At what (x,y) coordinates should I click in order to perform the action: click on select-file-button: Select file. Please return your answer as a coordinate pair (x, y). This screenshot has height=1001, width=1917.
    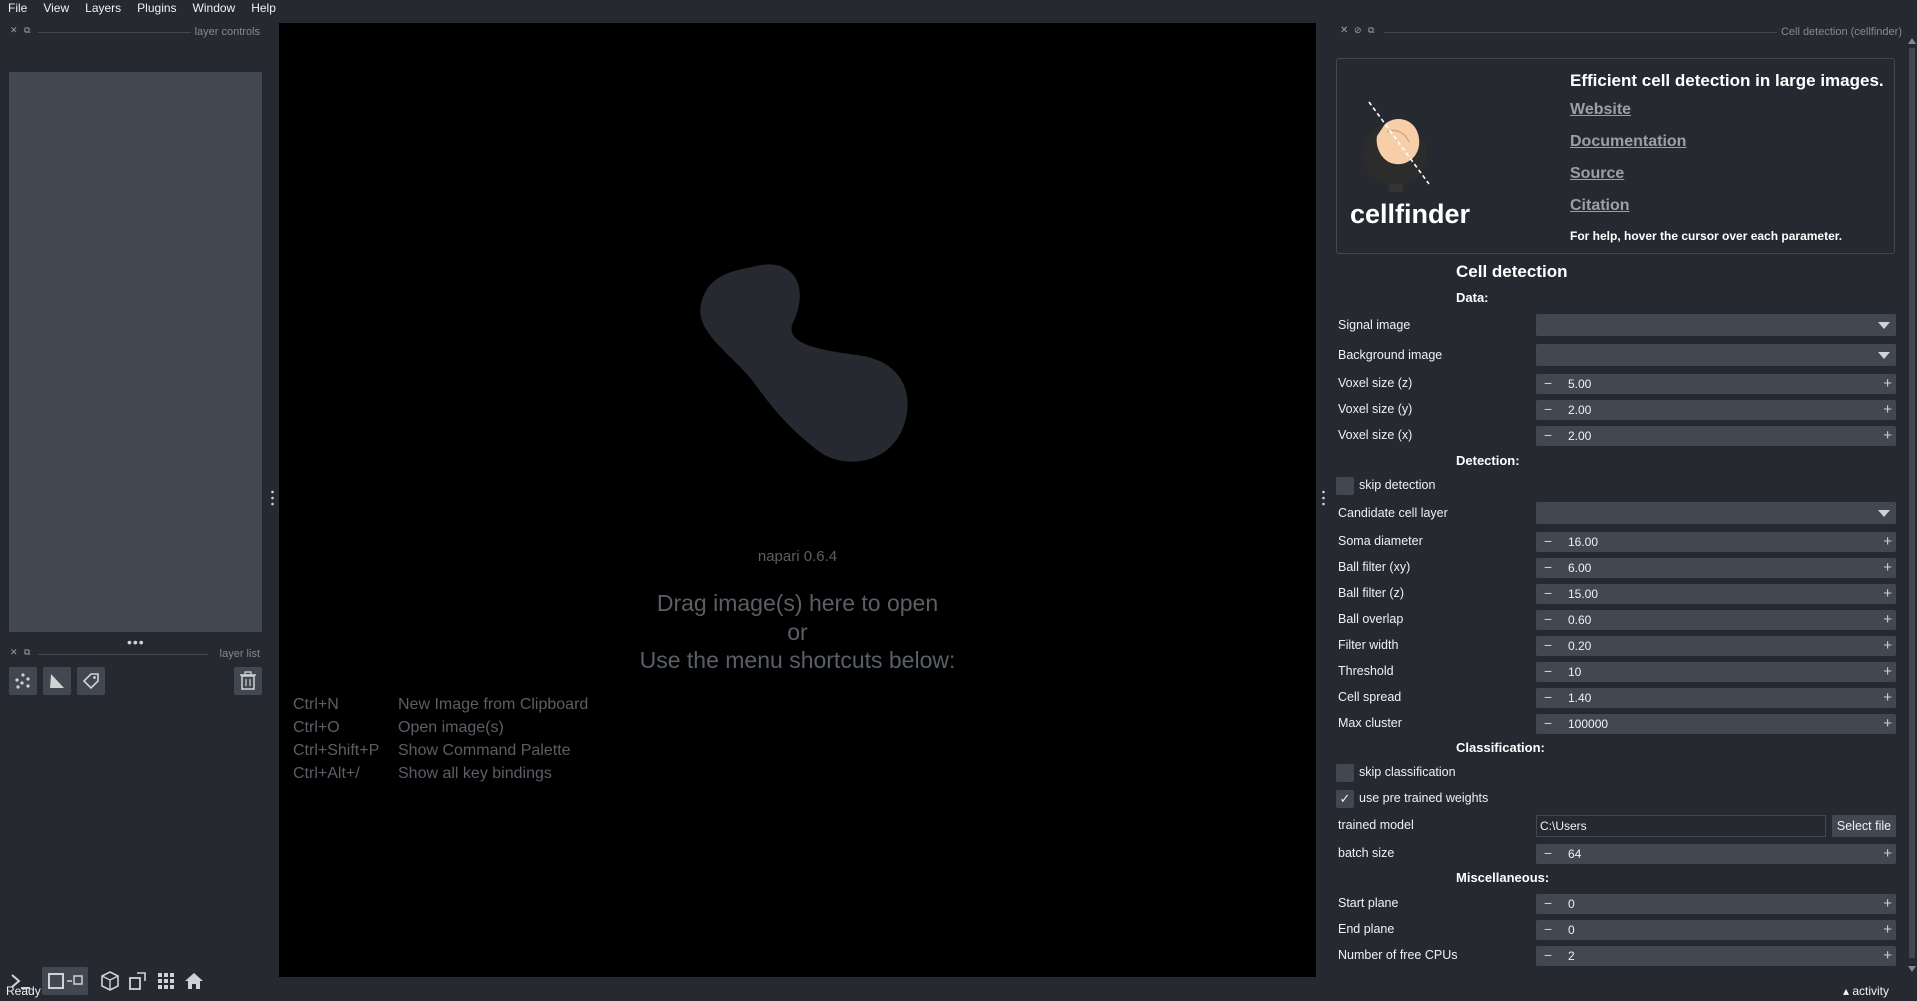
    Looking at the image, I should click on (1864, 826).